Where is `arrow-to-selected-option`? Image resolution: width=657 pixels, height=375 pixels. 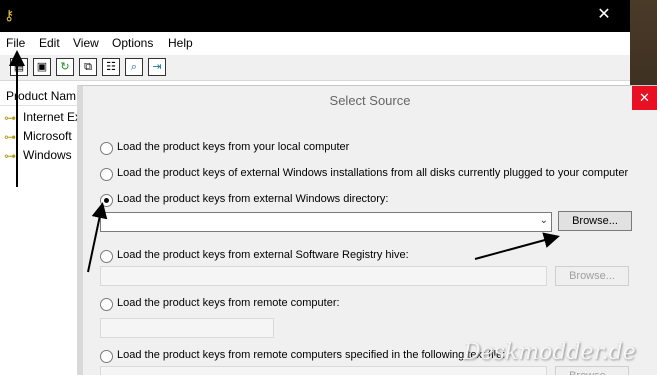 arrow-to-selected-option is located at coordinates (97, 237).